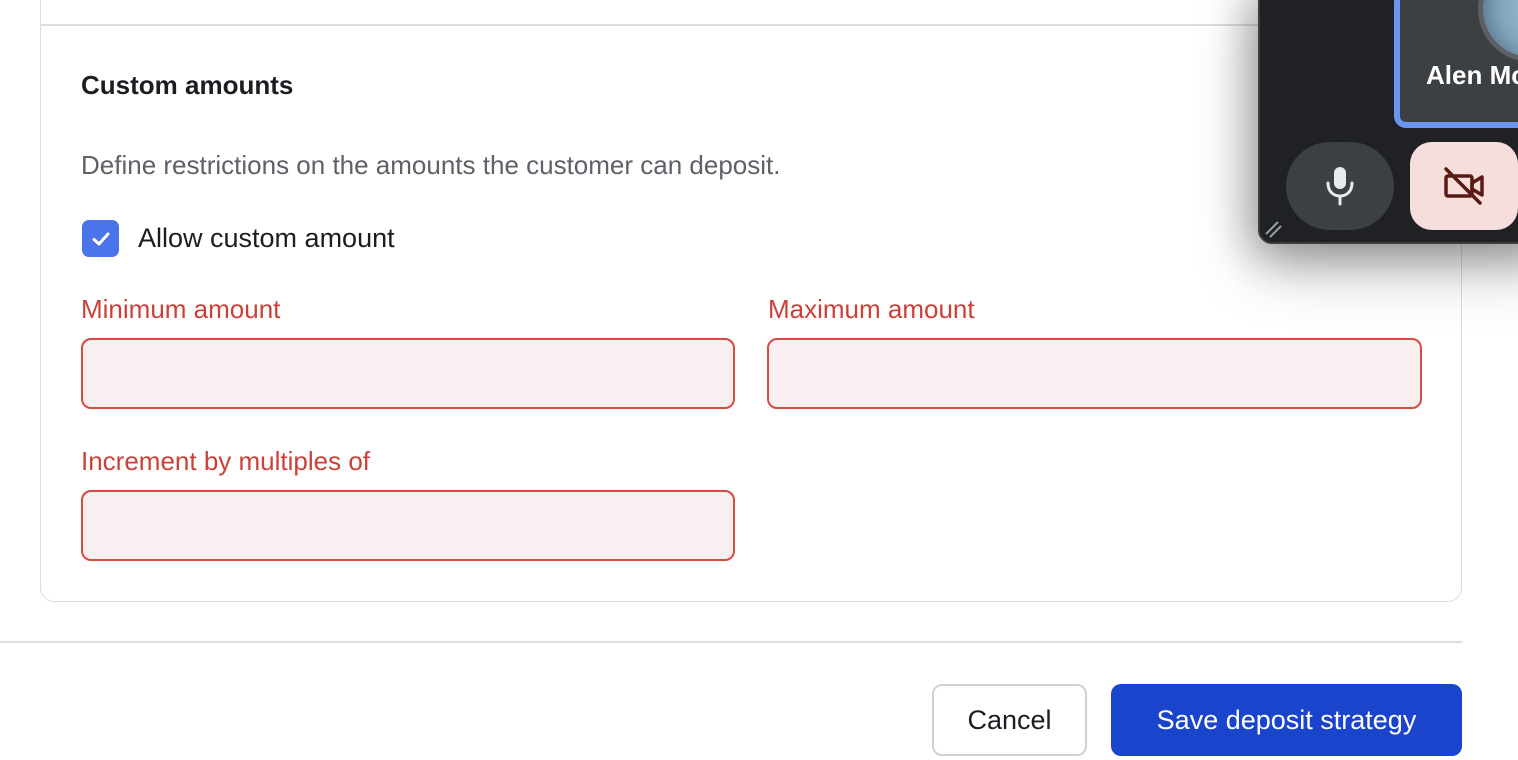 This screenshot has height=760, width=1518. What do you see at coordinates (266, 238) in the screenshot?
I see `allow-custom-amount-label: Allow custom amount` at bounding box center [266, 238].